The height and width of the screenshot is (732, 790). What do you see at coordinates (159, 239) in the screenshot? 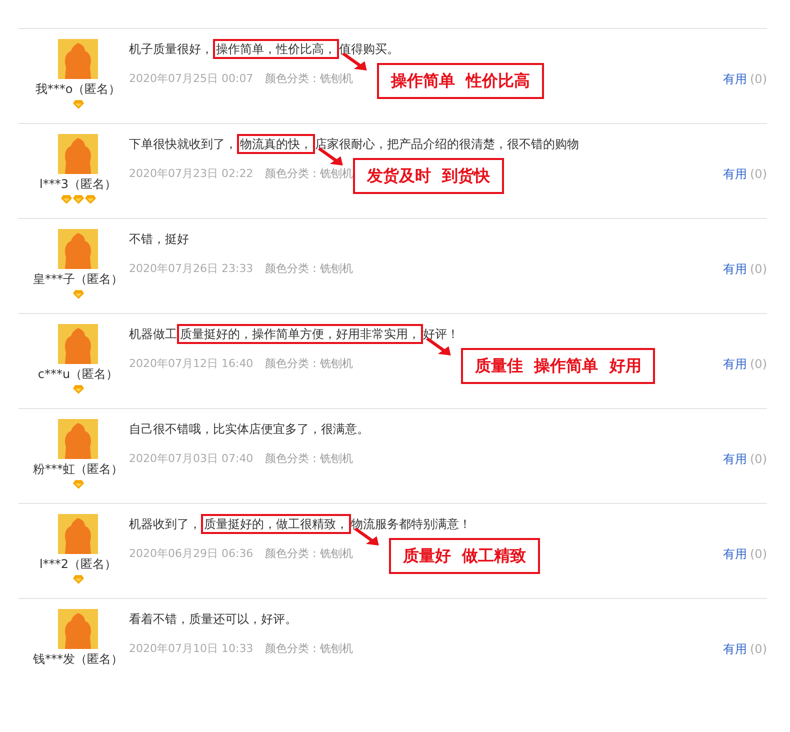
I see `review-text: 不错，挺好` at bounding box center [159, 239].